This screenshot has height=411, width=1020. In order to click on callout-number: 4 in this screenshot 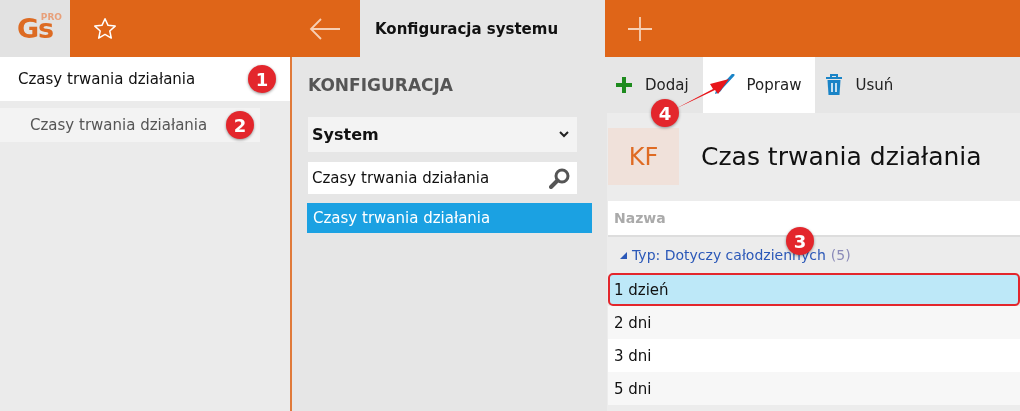, I will do `click(665, 113)`.